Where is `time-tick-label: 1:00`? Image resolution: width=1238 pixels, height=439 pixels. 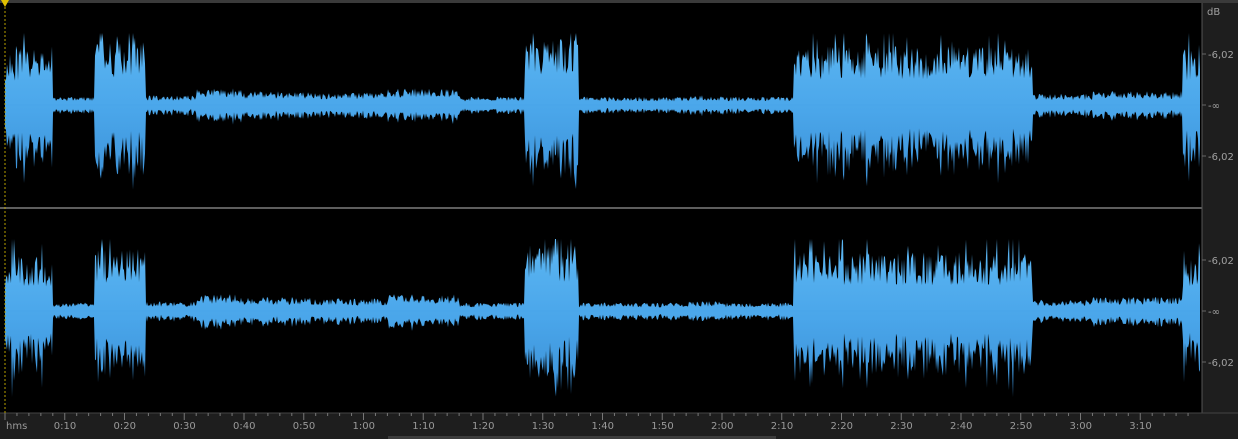 time-tick-label: 1:00 is located at coordinates (364, 426).